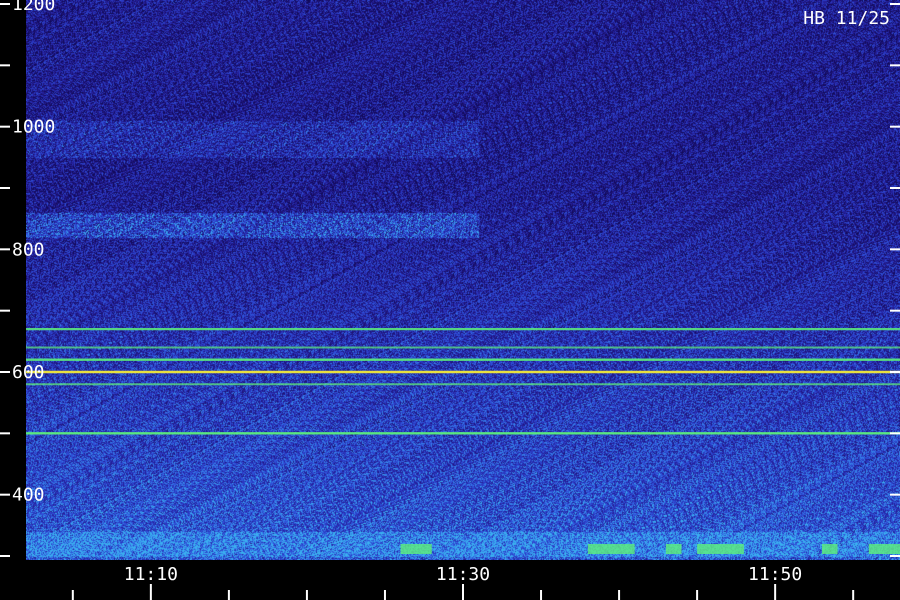 The image size is (900, 600). Describe the element at coordinates (775, 574) in the screenshot. I see `x-tick-label-11:50: 11:50` at that location.